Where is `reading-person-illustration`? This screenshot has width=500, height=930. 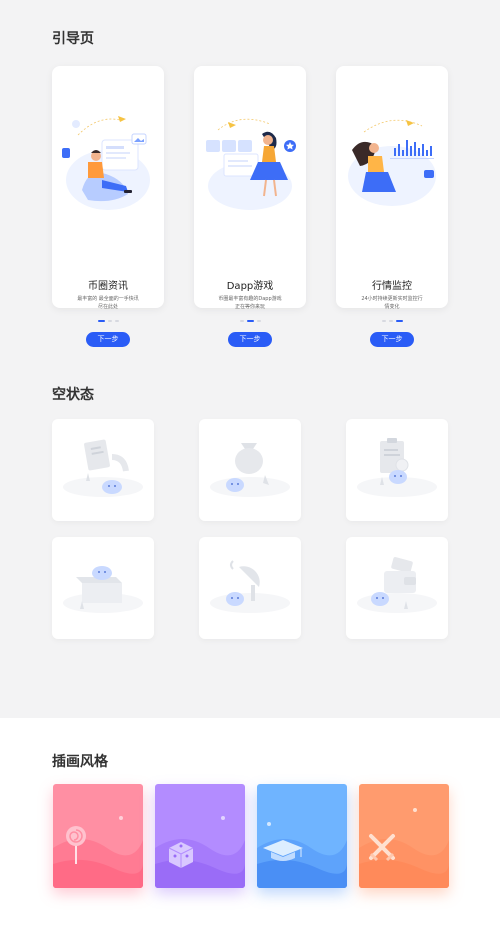
reading-person-illustration is located at coordinates (106, 163).